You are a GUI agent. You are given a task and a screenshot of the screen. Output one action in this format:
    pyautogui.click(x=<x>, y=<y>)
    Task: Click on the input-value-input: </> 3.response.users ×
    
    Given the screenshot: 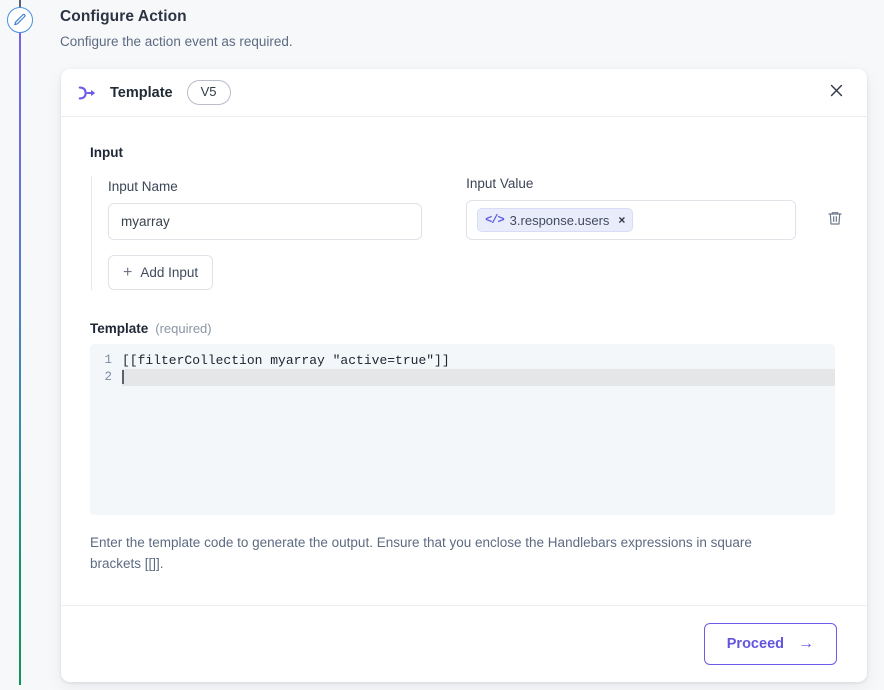 What is the action you would take?
    pyautogui.click(x=631, y=220)
    